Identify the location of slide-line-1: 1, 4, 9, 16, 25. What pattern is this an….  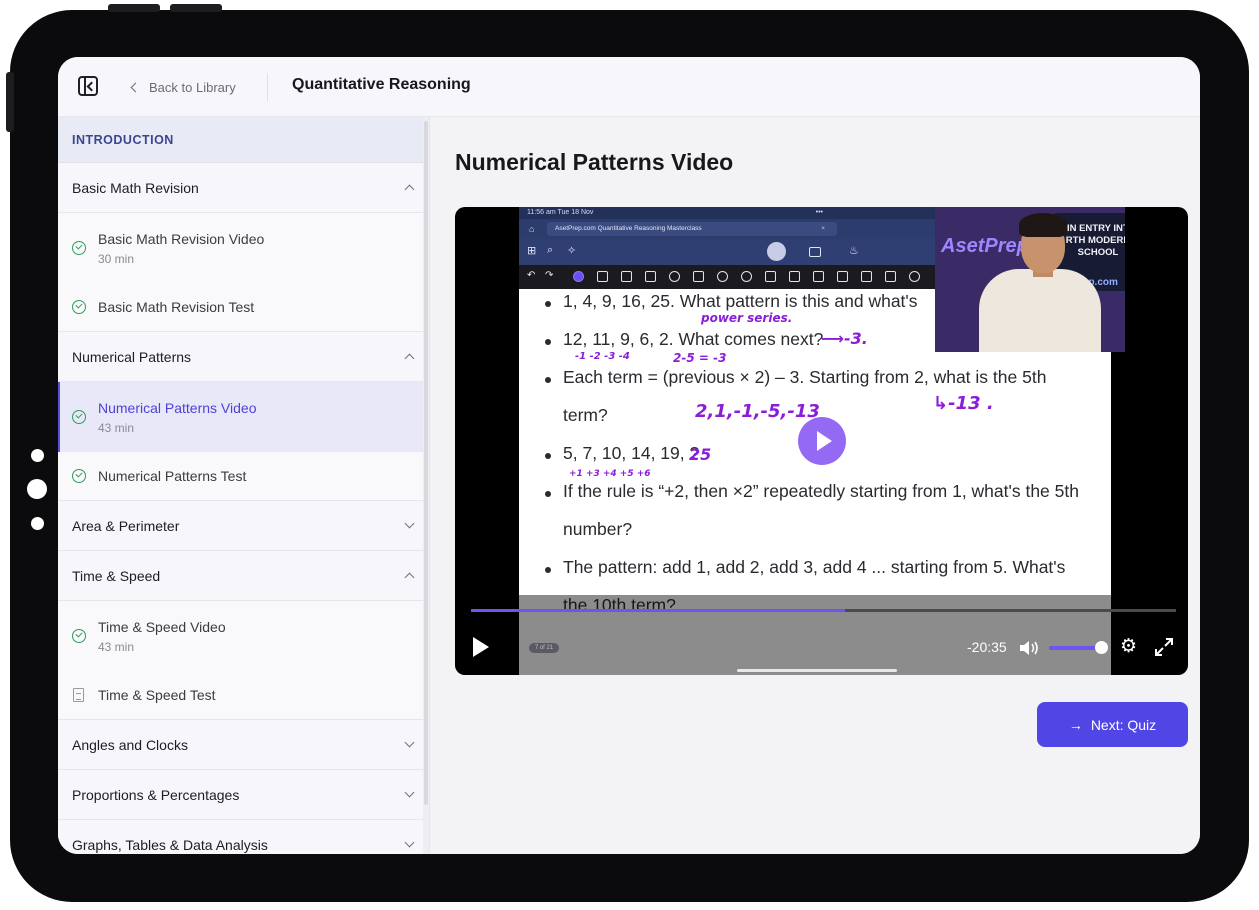
(740, 301).